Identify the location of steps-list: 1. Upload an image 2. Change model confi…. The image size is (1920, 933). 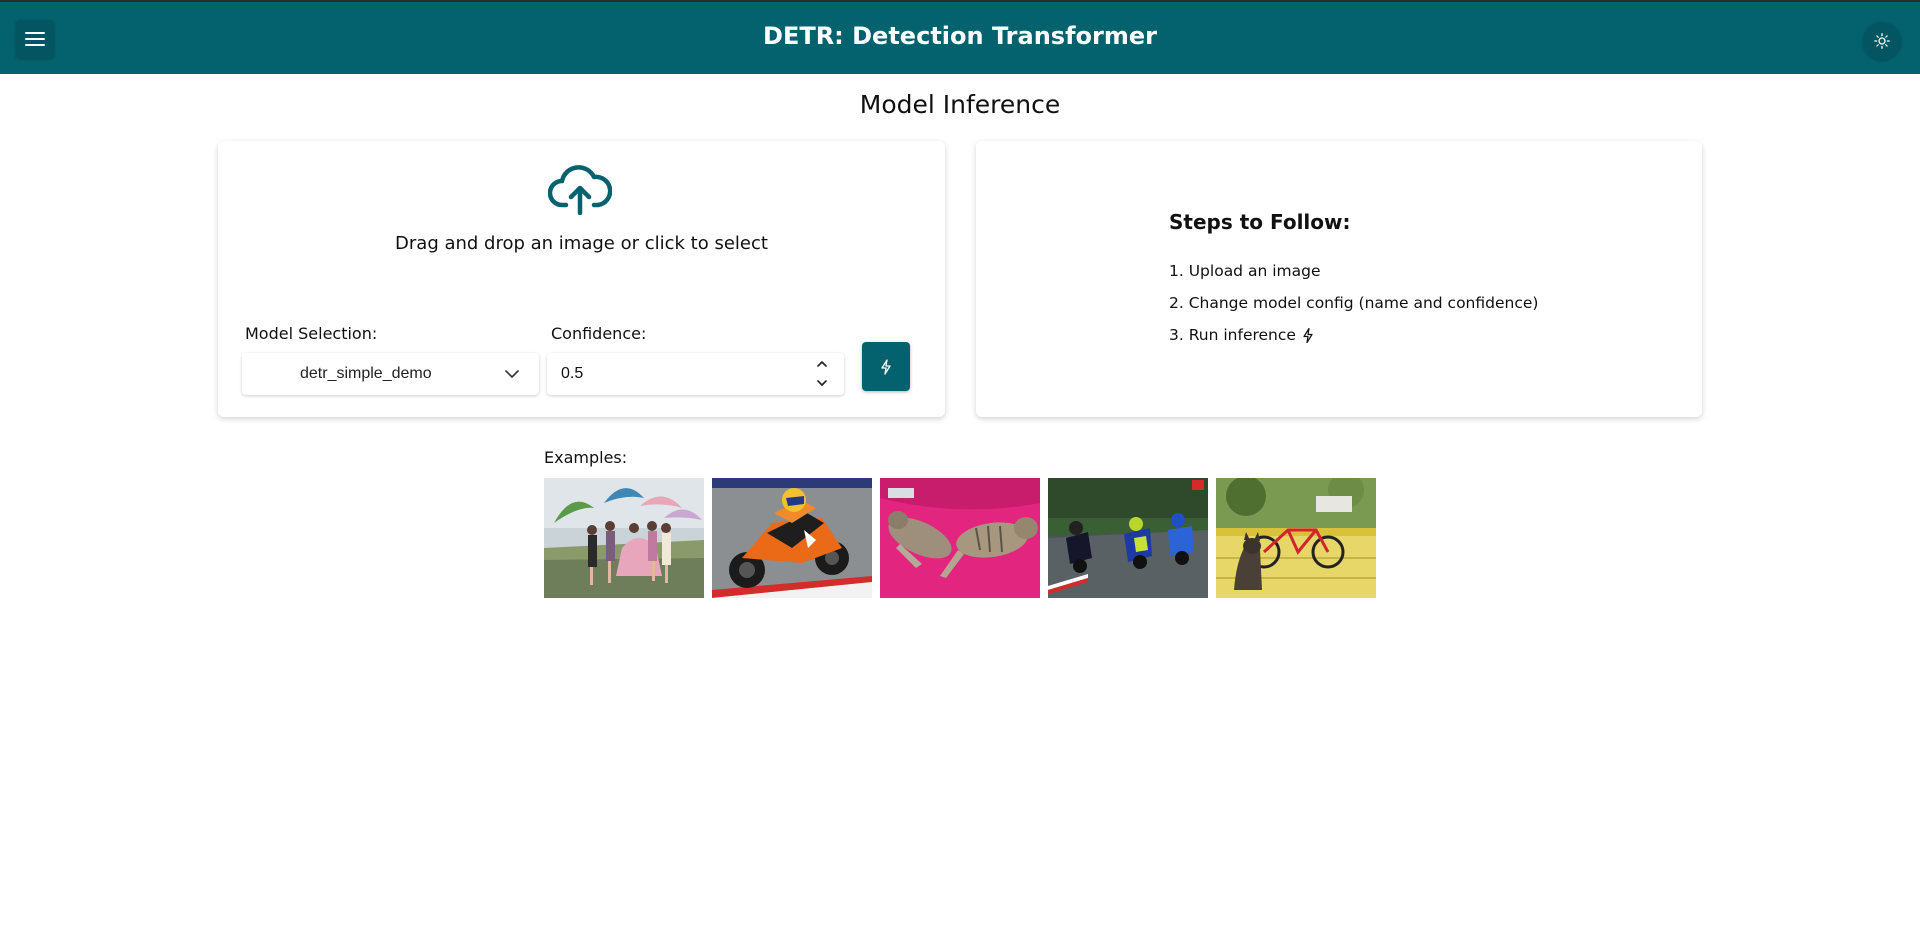
(1353, 303).